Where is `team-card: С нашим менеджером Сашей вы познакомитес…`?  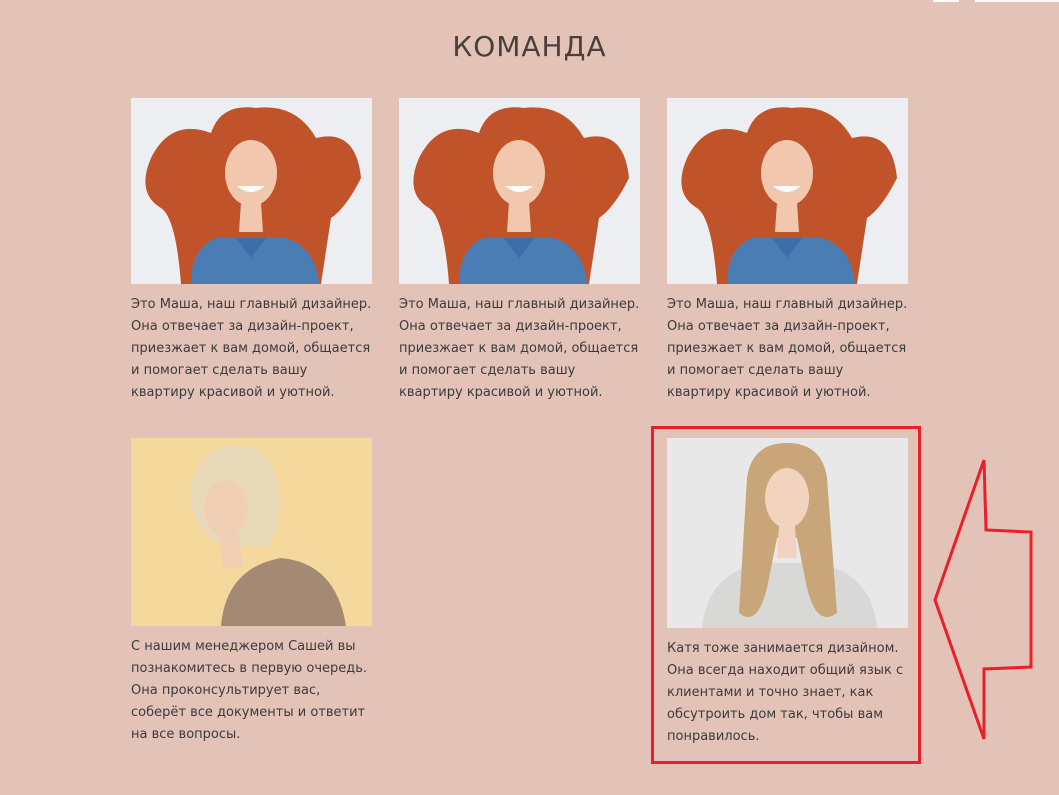 team-card: С нашим менеджером Сашей вы познакомитес… is located at coordinates (251, 592).